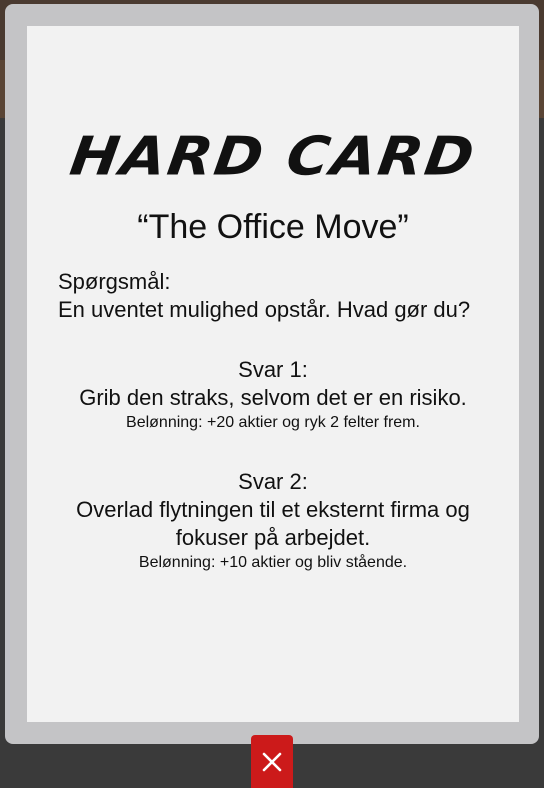 The height and width of the screenshot is (788, 544). I want to click on question-text: En uventet mulighed opstår. Hvad gør du?, so click(264, 309).